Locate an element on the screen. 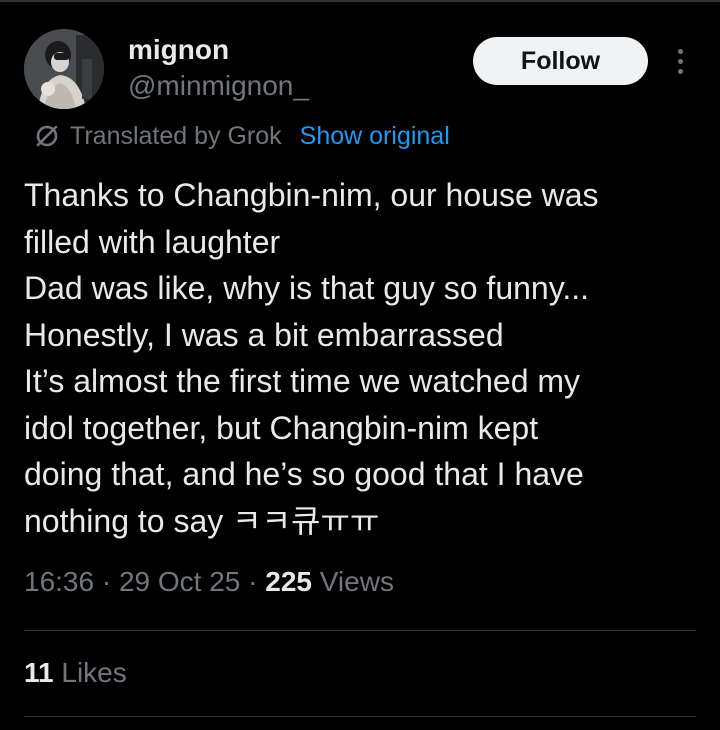 The image size is (720, 730). tweet-text-line: filled with laughter is located at coordinates (152, 241).